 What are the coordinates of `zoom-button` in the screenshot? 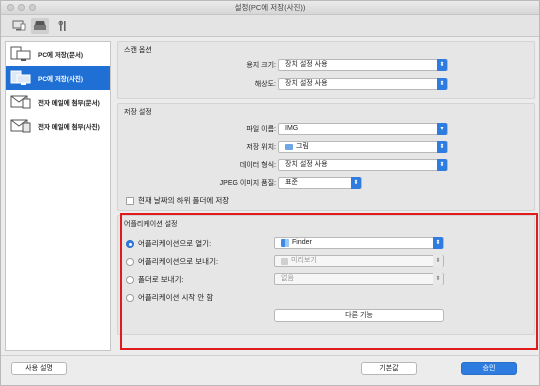 It's located at (32, 7).